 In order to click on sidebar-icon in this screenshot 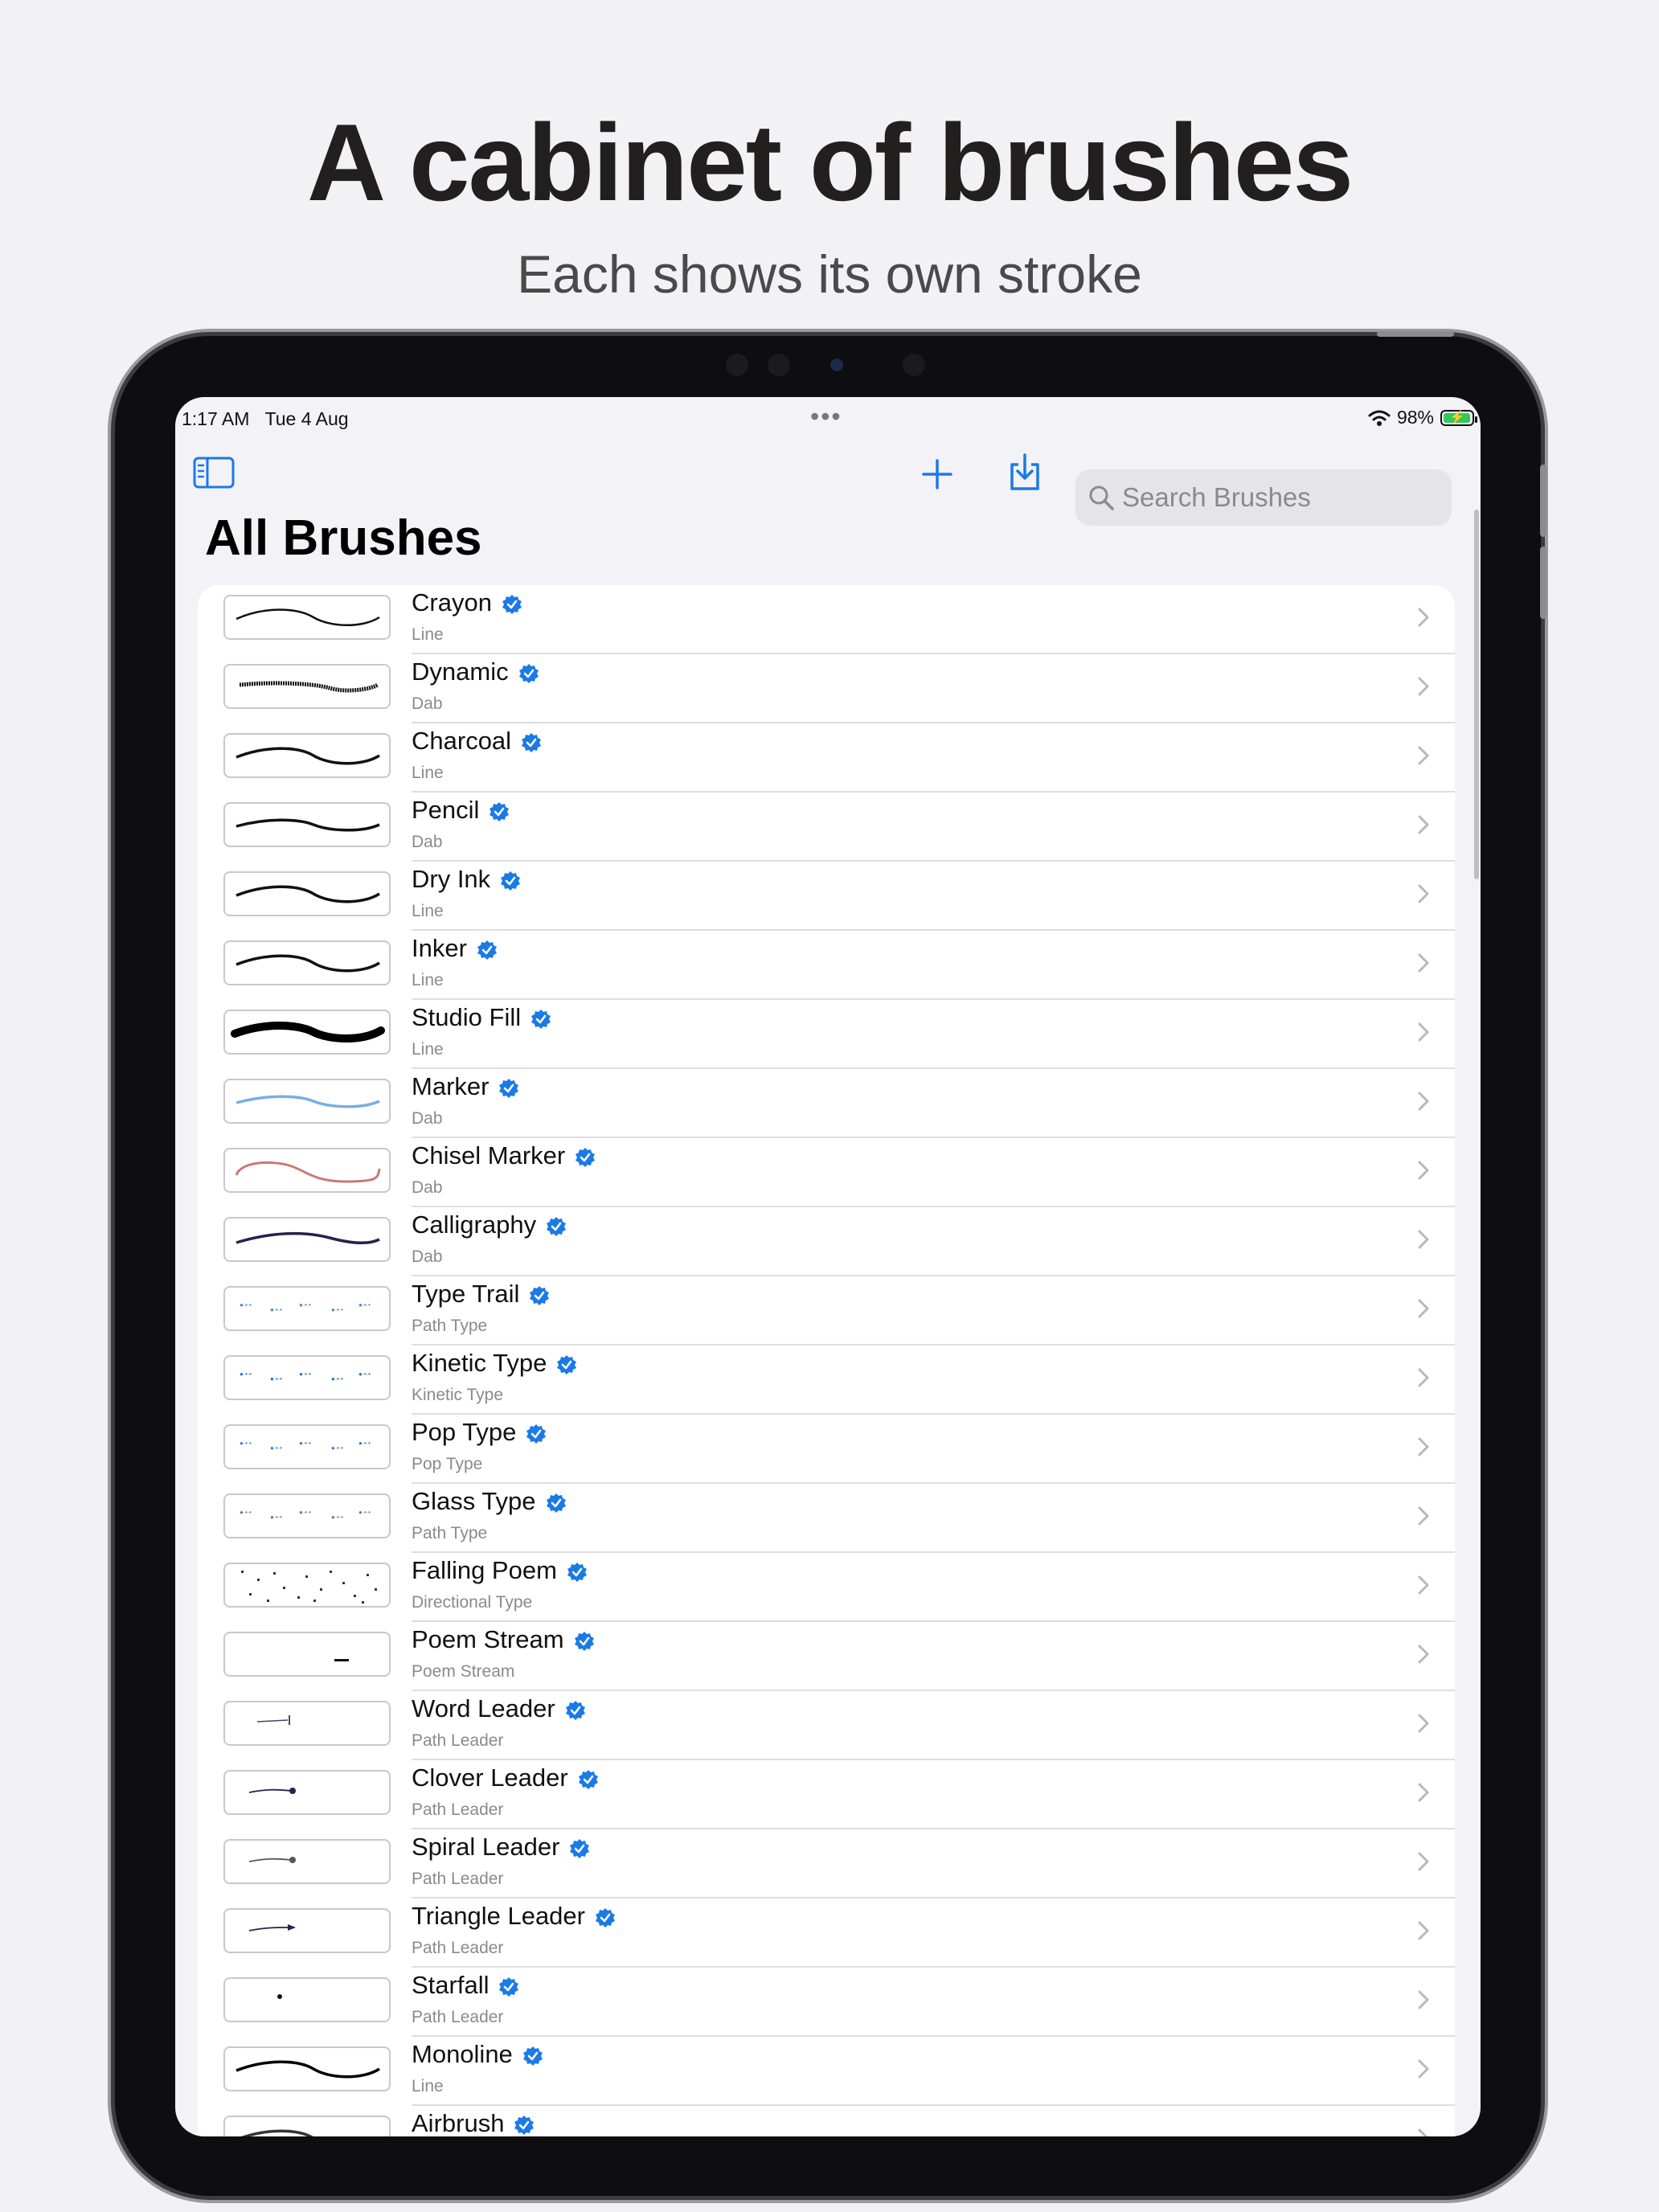, I will do `click(214, 473)`.